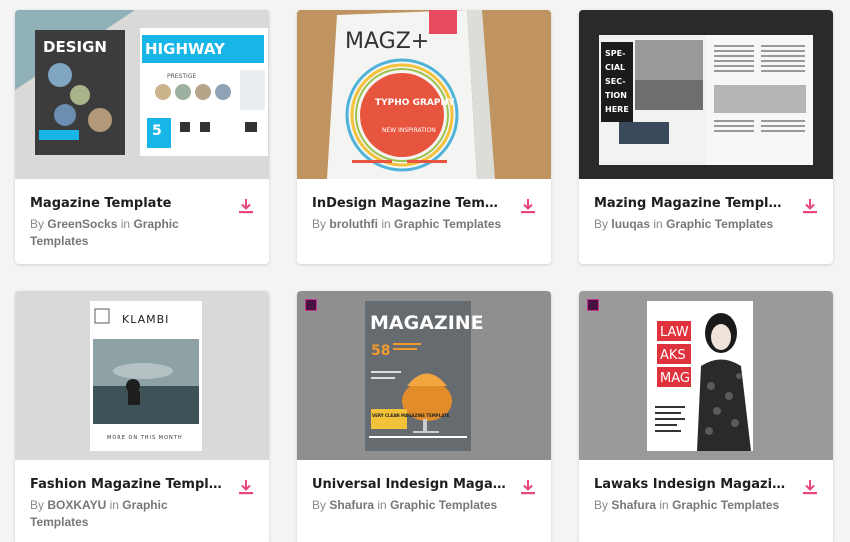 The width and height of the screenshot is (850, 542). Describe the element at coordinates (387, 41) in the screenshot. I see `cover-text-1: MAGZ+` at that location.